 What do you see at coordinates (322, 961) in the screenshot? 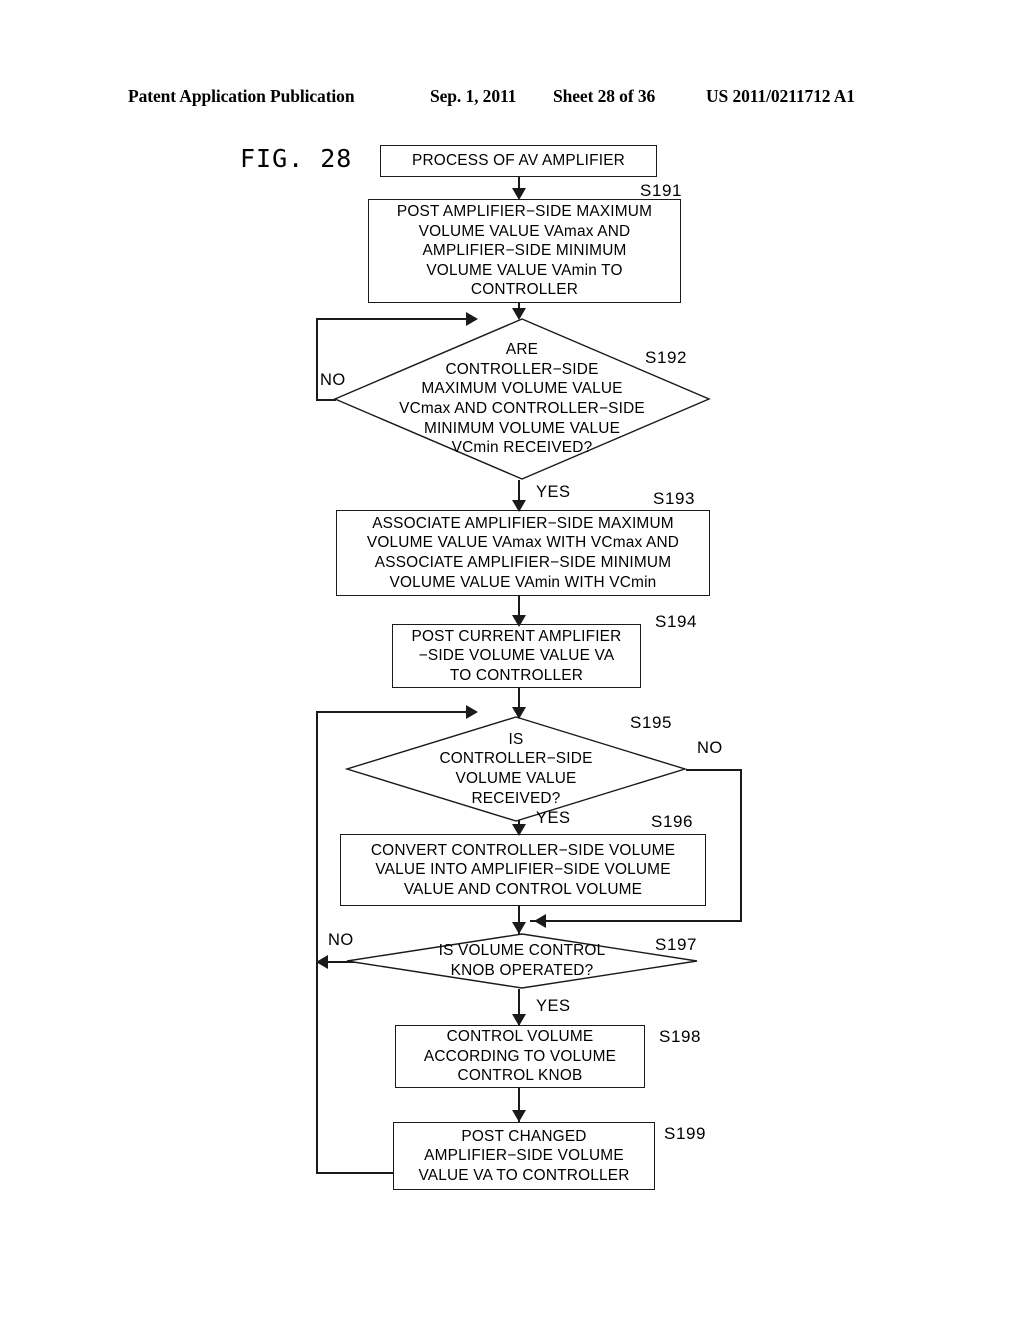
I see `arrowhead-s197-no` at bounding box center [322, 961].